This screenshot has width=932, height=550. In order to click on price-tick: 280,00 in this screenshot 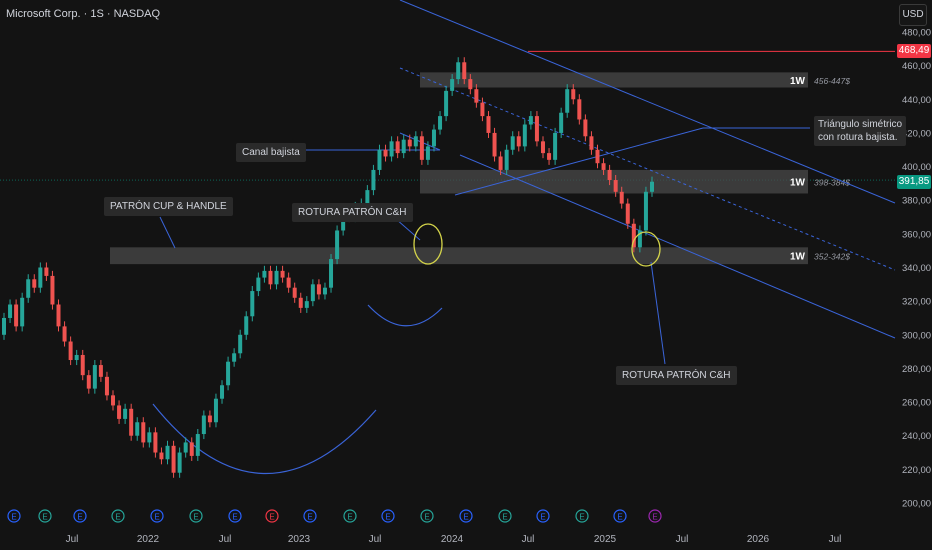, I will do `click(916, 369)`.